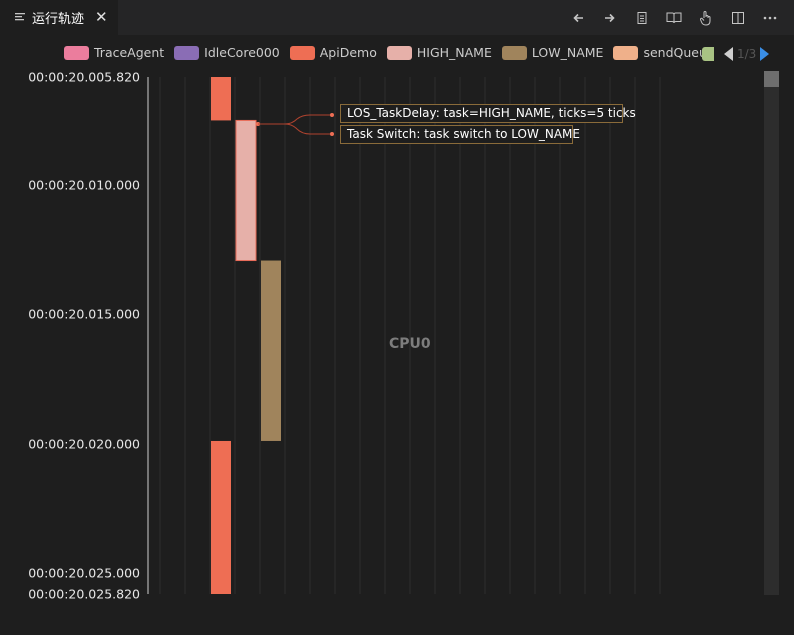  Describe the element at coordinates (410, 344) in the screenshot. I see `cpu-label: CPU0` at that location.